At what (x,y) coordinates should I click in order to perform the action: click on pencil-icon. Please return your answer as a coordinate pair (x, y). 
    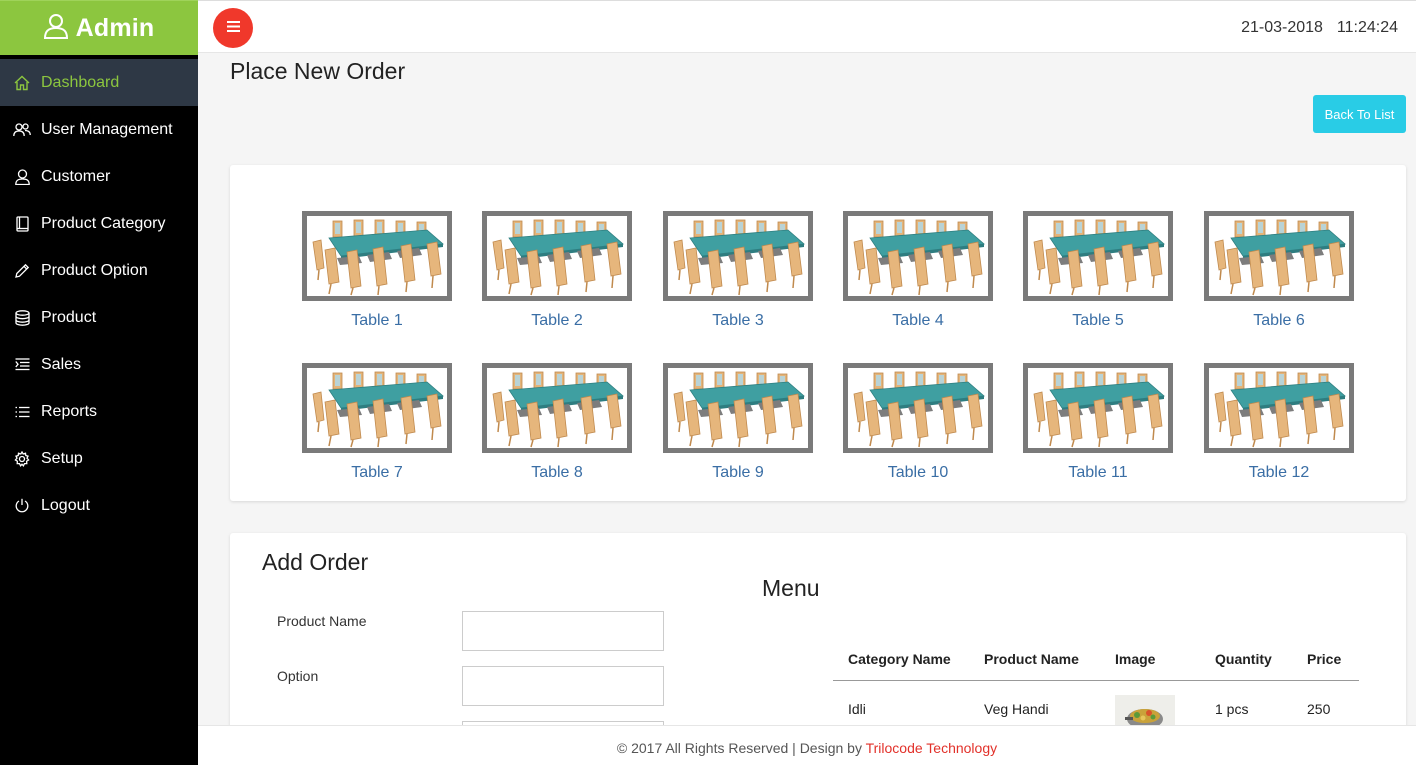
    Looking at the image, I should click on (22, 271).